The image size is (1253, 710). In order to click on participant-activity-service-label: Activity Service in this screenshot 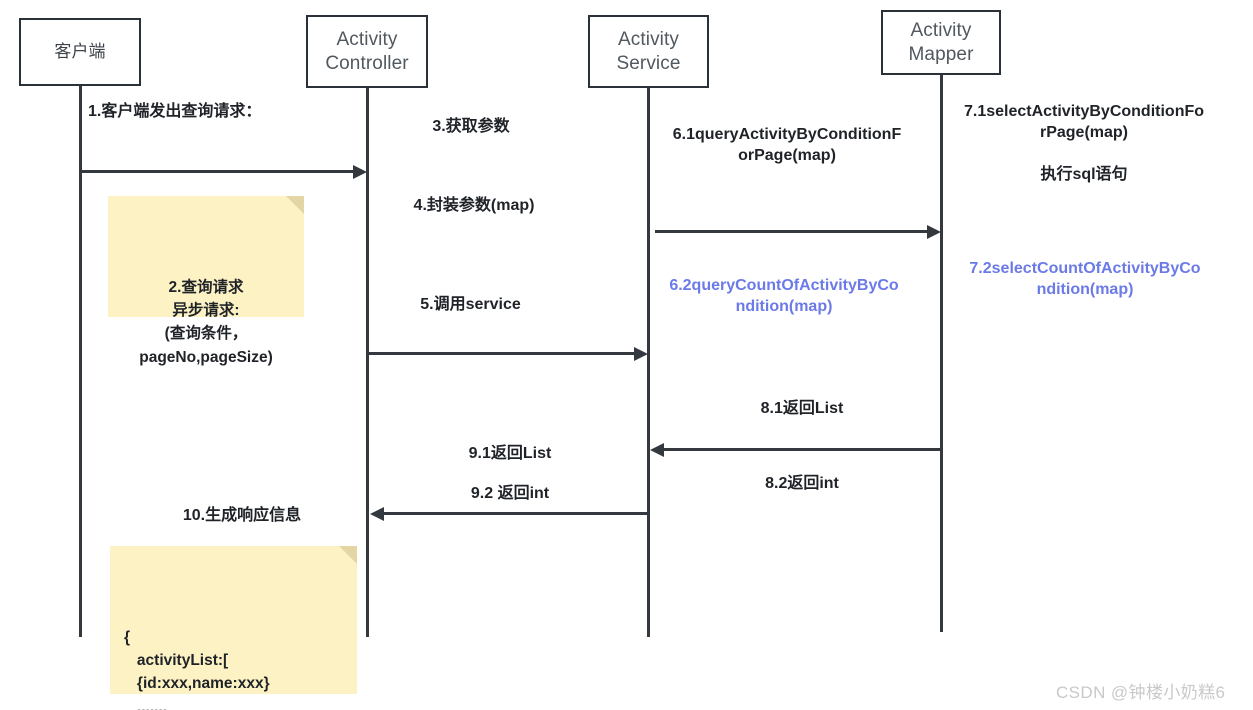, I will do `click(648, 51)`.